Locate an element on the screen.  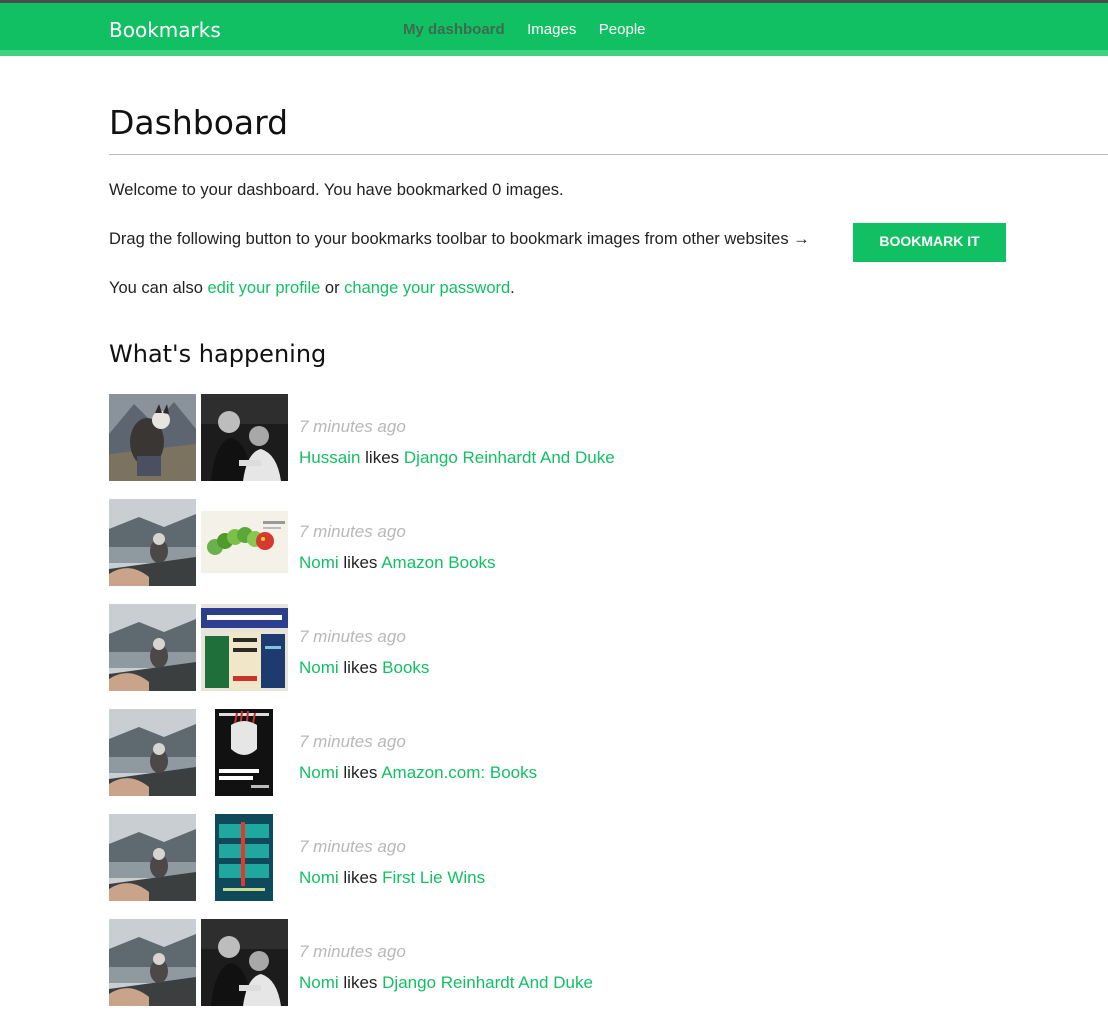
header-shadow is located at coordinates (554, 53).